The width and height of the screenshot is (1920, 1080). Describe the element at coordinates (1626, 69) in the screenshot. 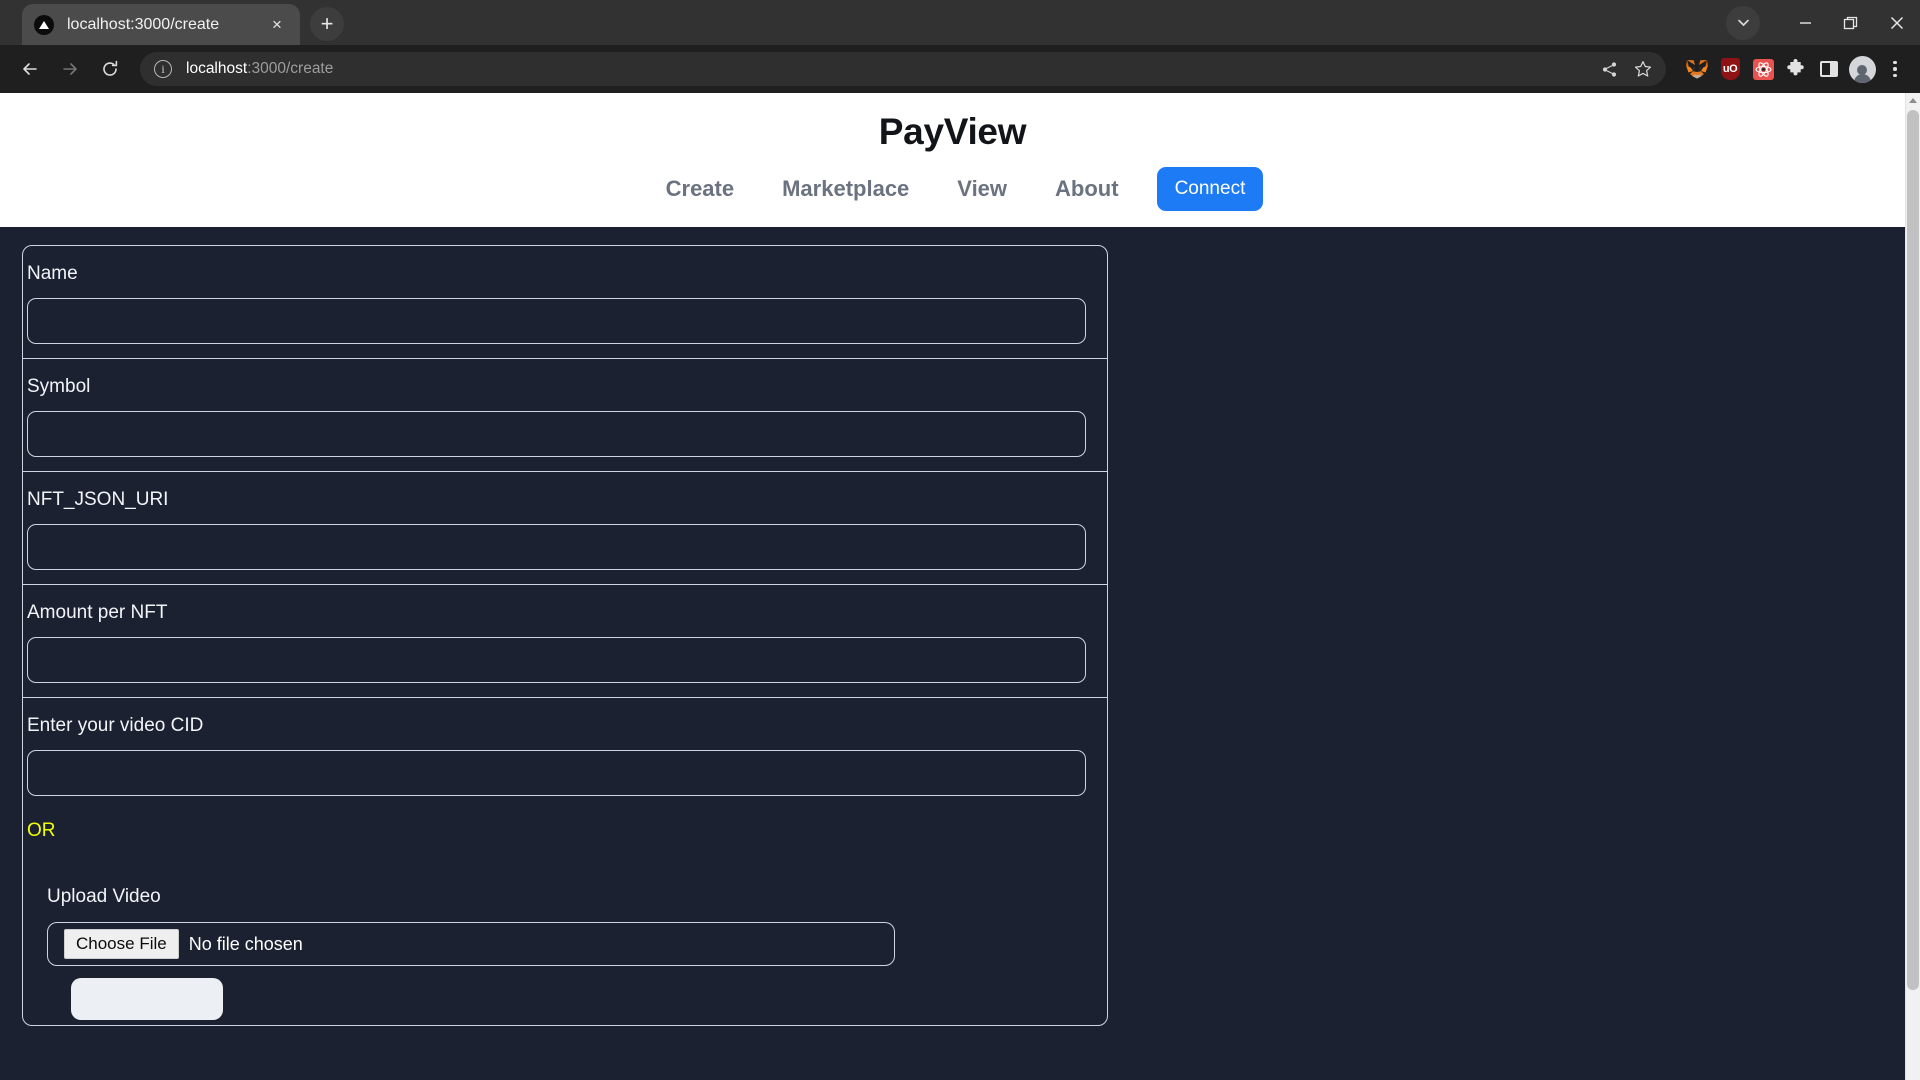

I see `omnibox-actions` at that location.